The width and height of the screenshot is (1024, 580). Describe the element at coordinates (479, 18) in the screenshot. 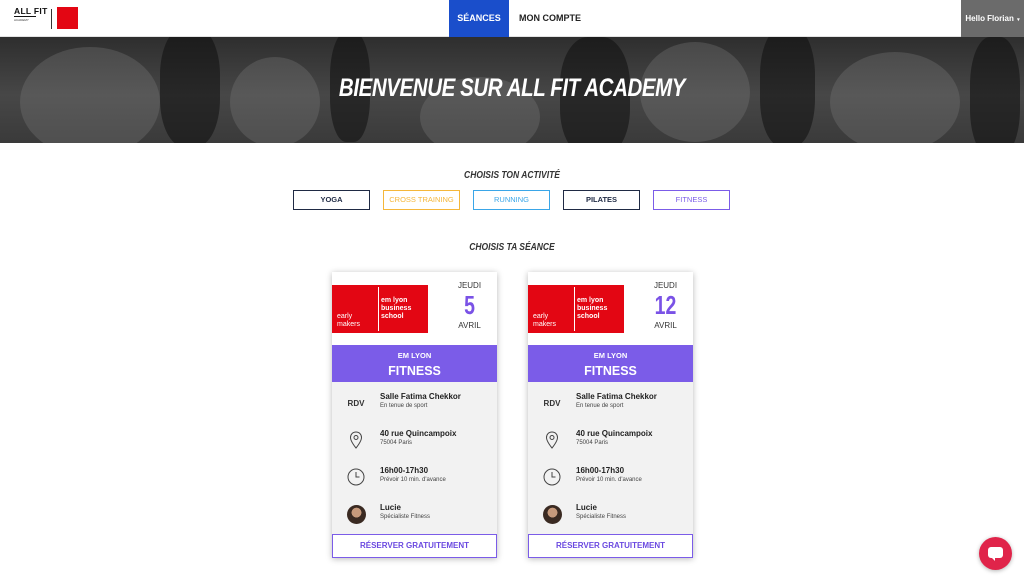

I see `tab-seances: SÉANCES` at that location.